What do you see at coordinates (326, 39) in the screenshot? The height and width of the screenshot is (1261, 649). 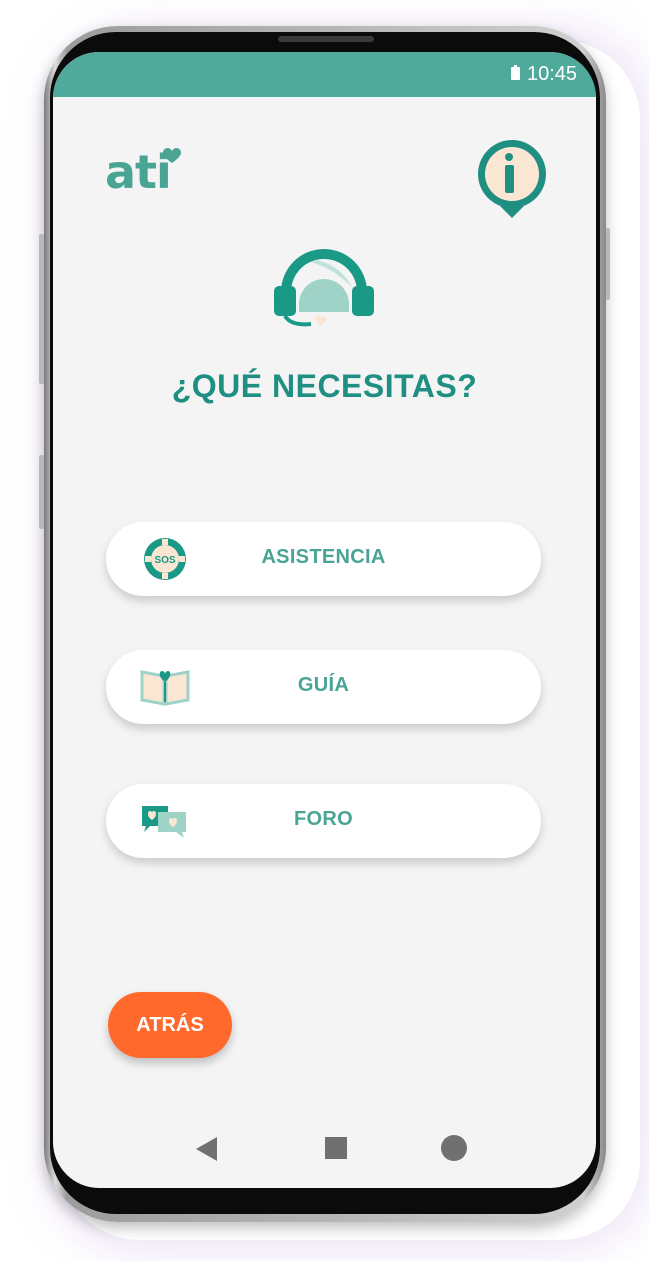 I see `device-speaker` at bounding box center [326, 39].